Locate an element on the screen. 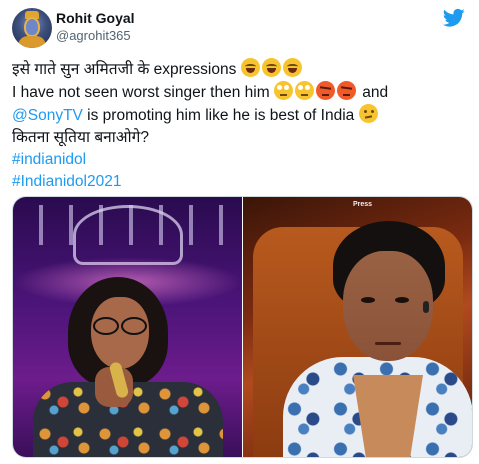 This screenshot has width=479, height=464. user-handle: @agrohit365 is located at coordinates (93, 35).